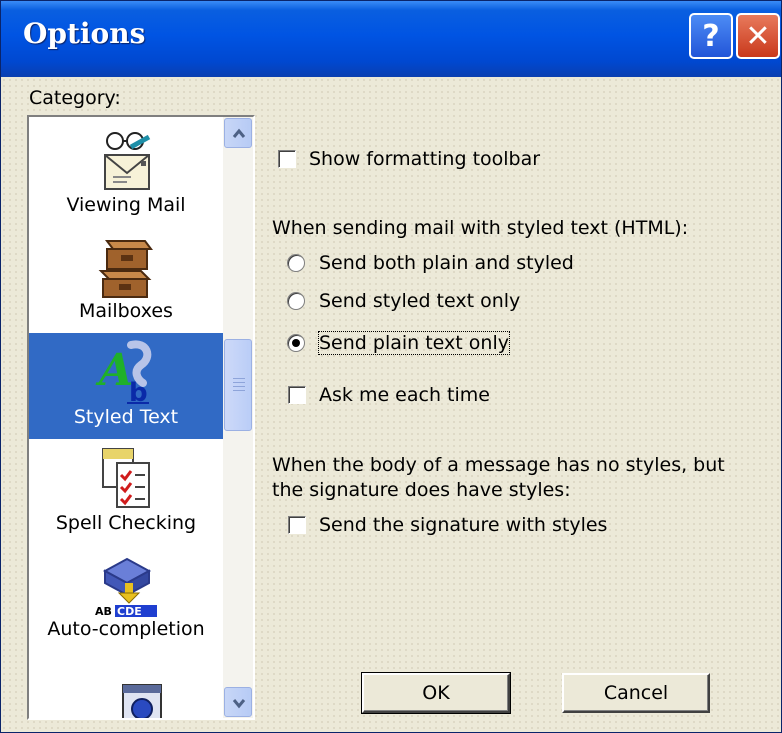 The image size is (782, 733). Describe the element at coordinates (126, 311) in the screenshot. I see `category-item-label: Mailboxes` at that location.